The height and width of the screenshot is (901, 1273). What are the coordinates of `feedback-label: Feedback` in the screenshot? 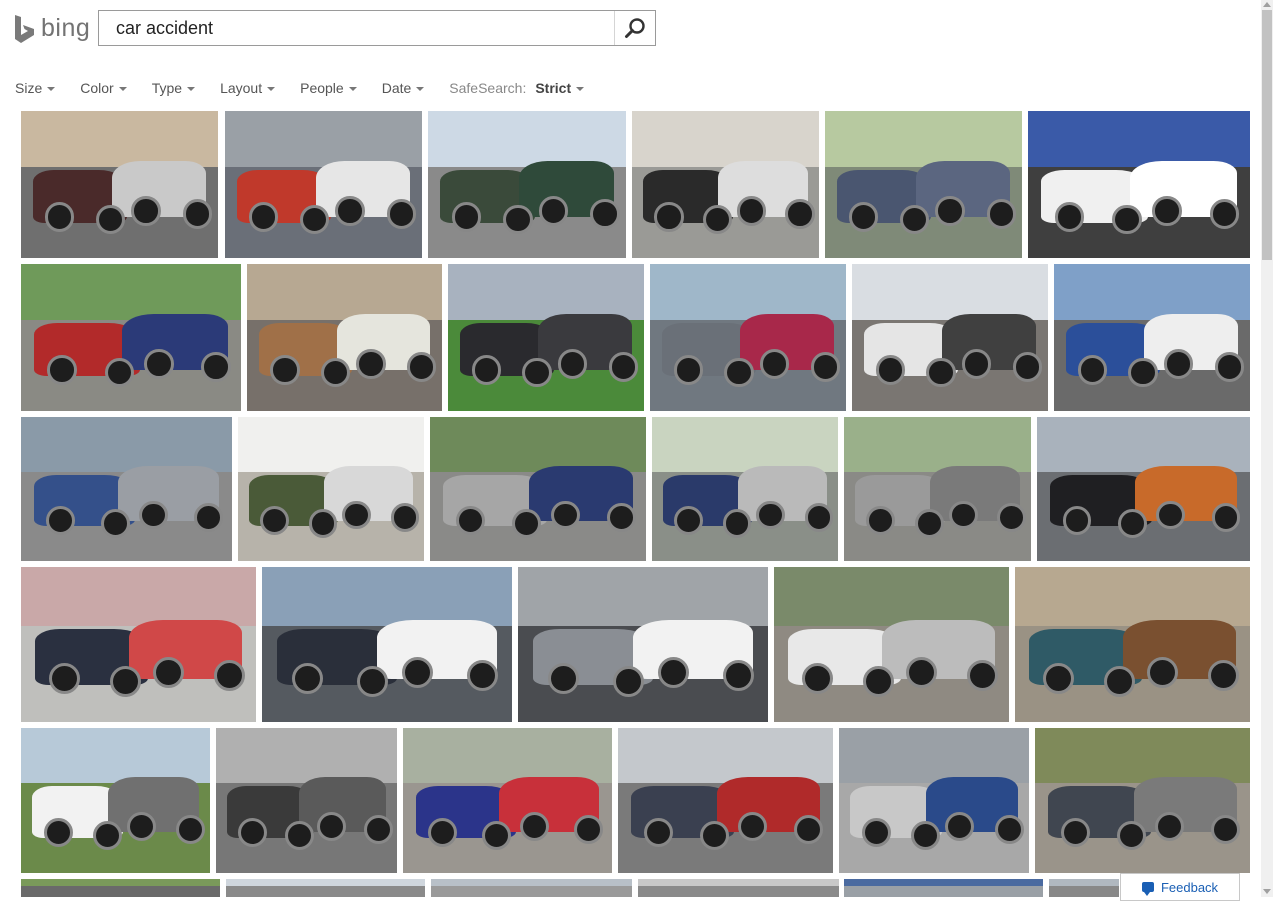 It's located at (1189, 887).